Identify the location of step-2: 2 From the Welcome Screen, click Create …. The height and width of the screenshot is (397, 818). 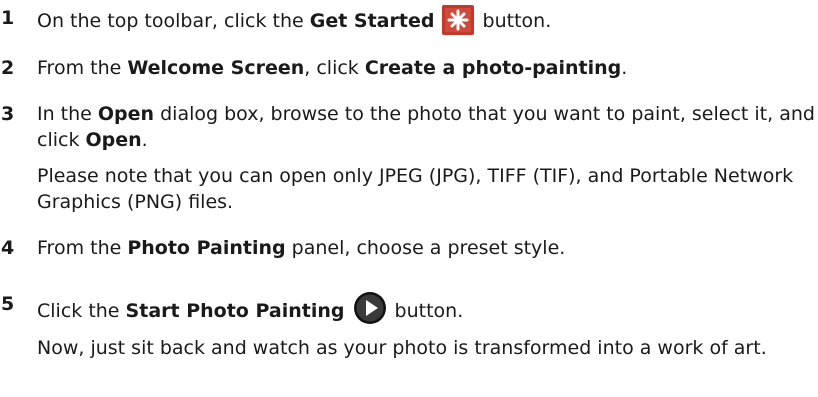
(409, 68).